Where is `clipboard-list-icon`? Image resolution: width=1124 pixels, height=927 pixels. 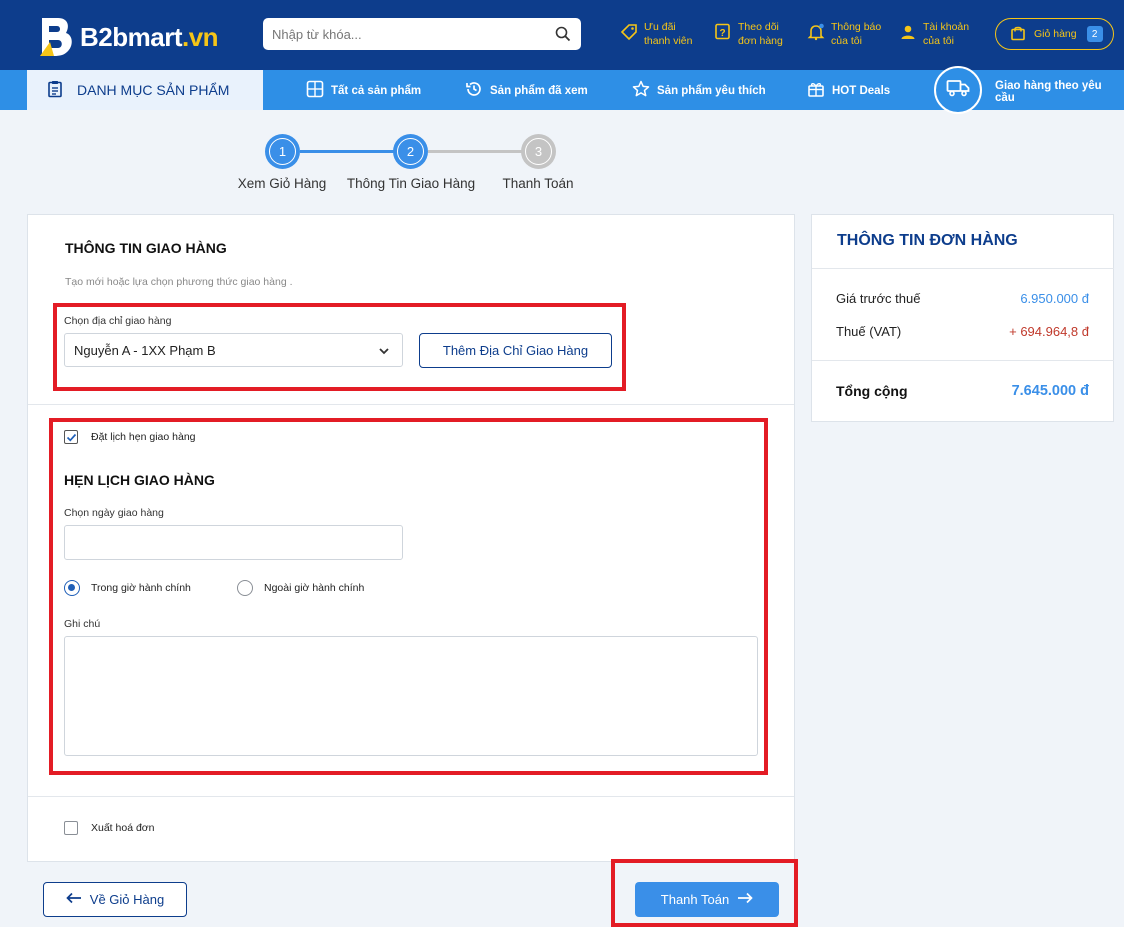
clipboard-list-icon is located at coordinates (55, 90).